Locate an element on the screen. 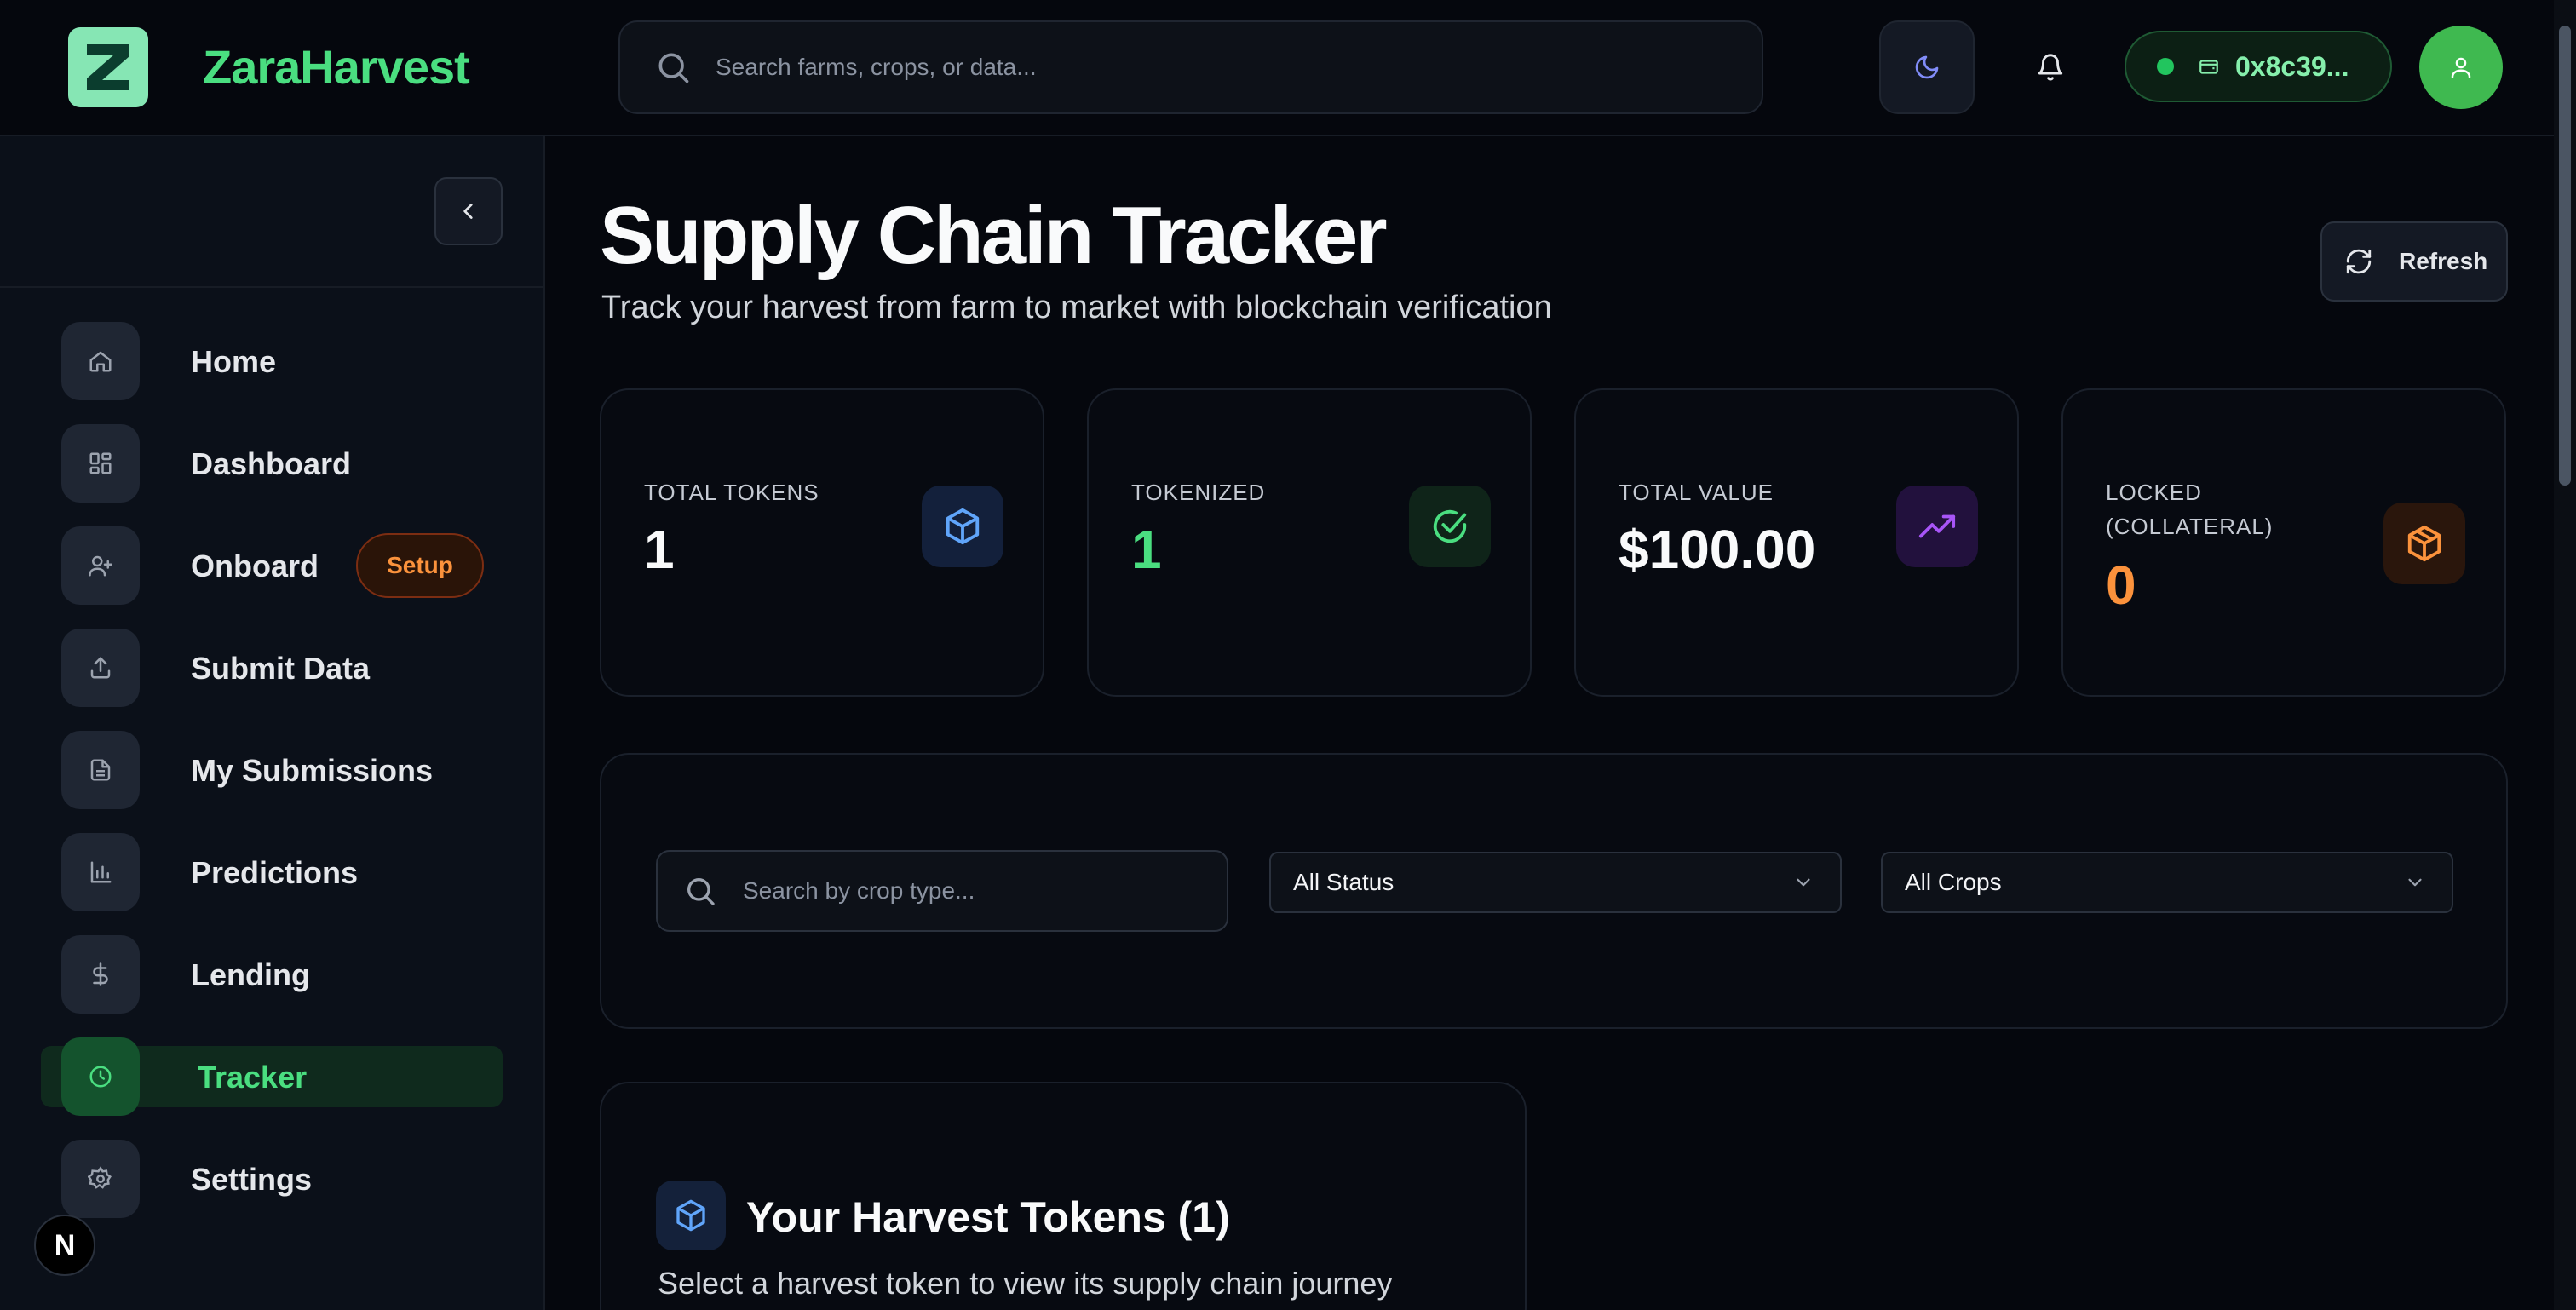 The image size is (2576, 1310). sidebar-item-label: Predictions is located at coordinates (275, 872).